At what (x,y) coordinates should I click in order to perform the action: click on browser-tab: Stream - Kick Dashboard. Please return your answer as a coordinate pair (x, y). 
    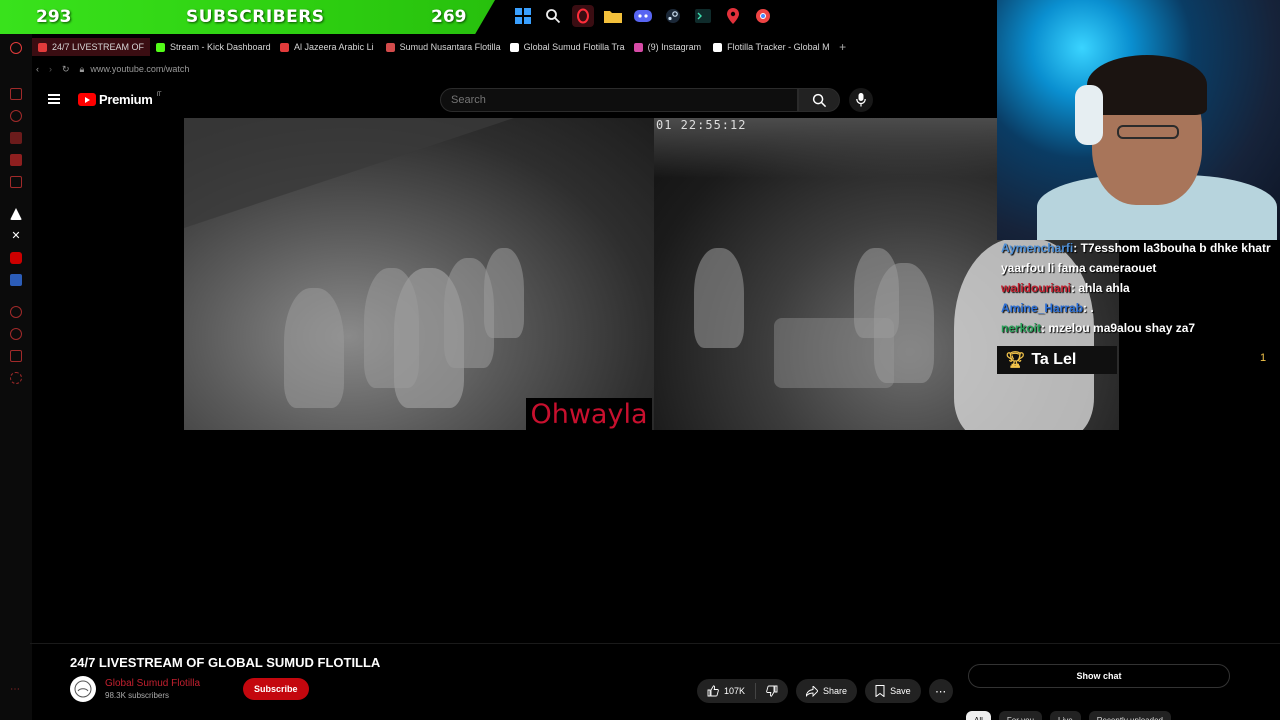
    Looking at the image, I should click on (212, 47).